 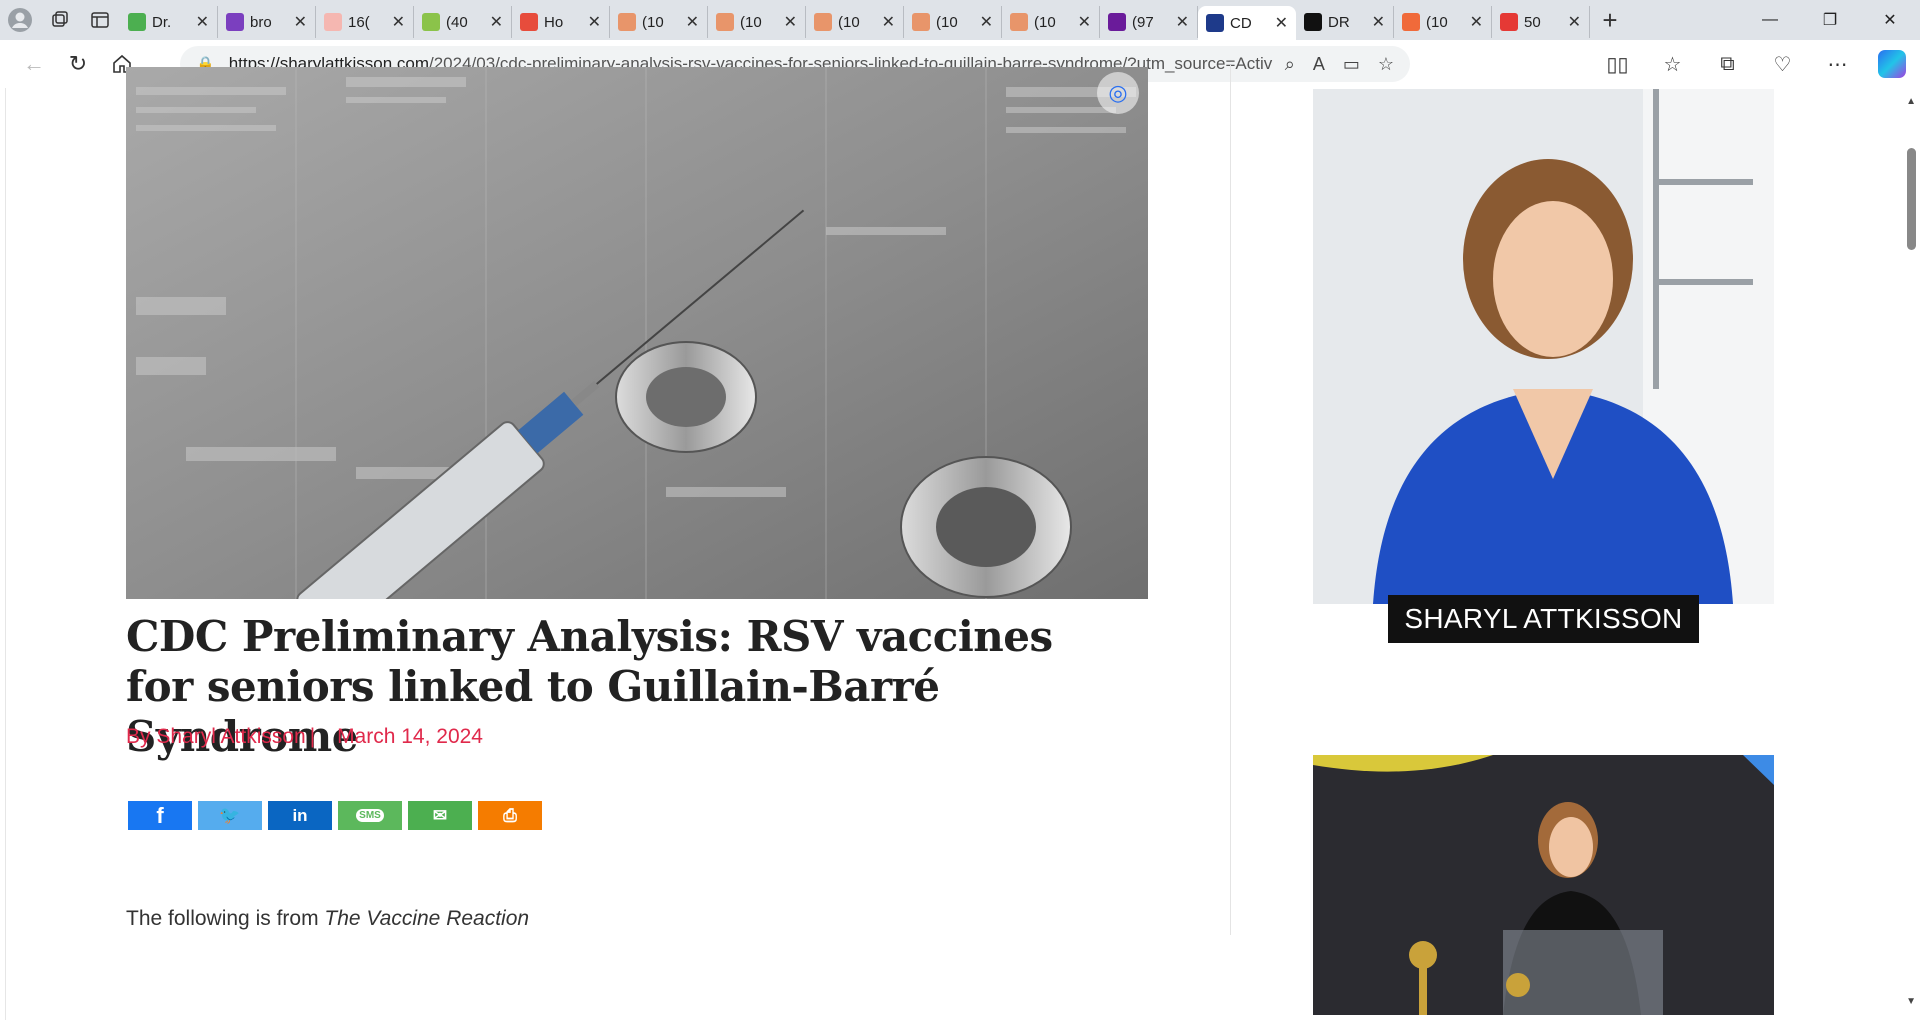 I want to click on tab-title: CD, so click(x=1241, y=23).